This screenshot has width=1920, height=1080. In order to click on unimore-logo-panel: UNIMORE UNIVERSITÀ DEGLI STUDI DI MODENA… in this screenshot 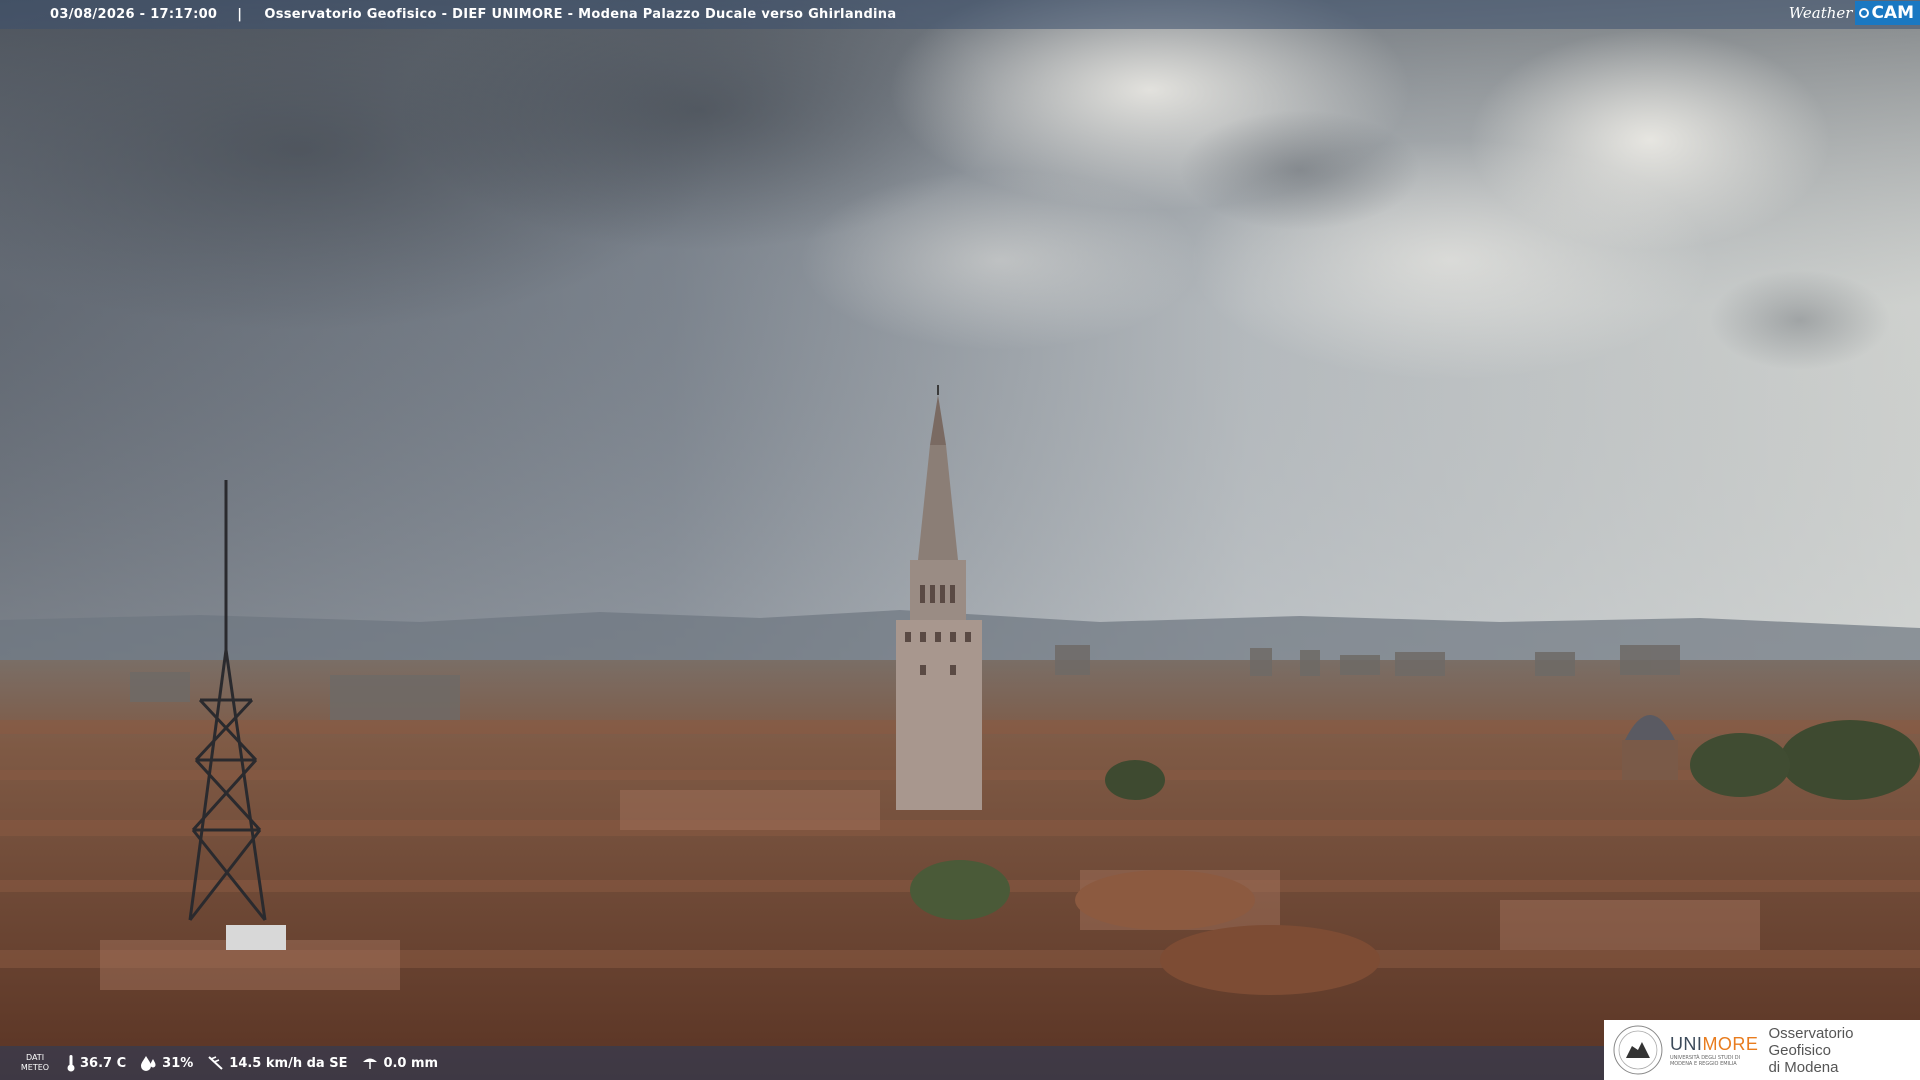, I will do `click(1762, 1050)`.